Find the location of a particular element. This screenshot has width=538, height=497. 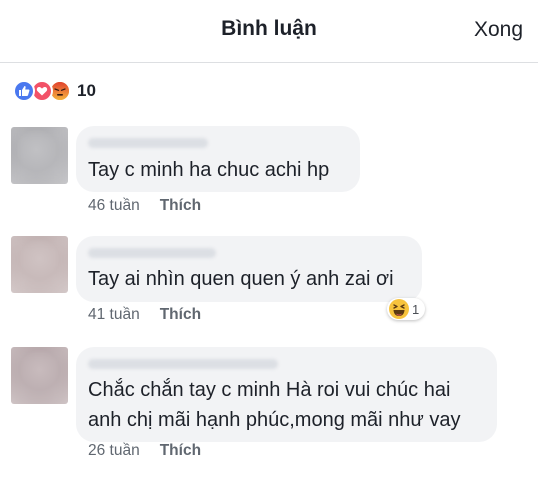

like-icon is located at coordinates (24, 91).